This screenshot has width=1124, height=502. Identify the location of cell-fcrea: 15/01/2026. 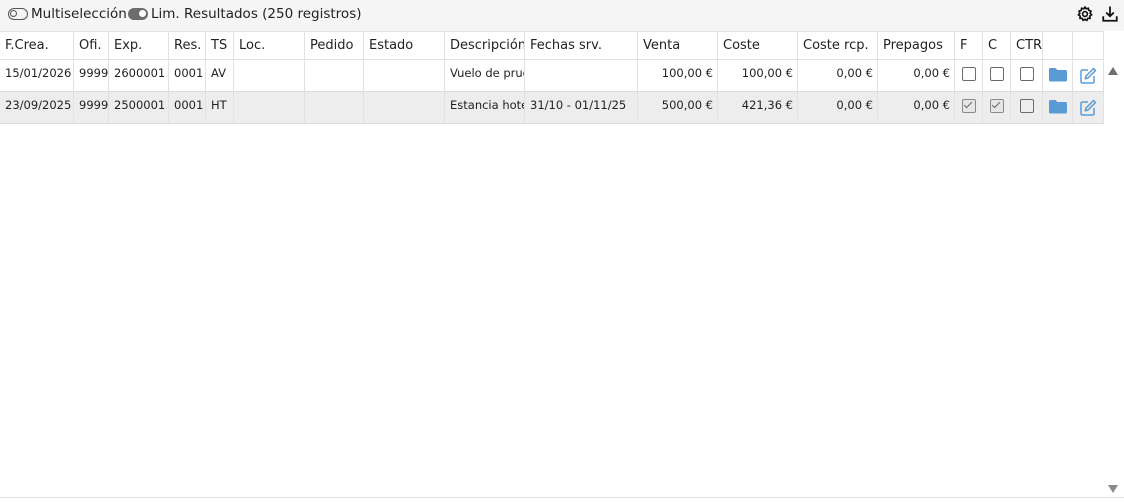
(37, 75).